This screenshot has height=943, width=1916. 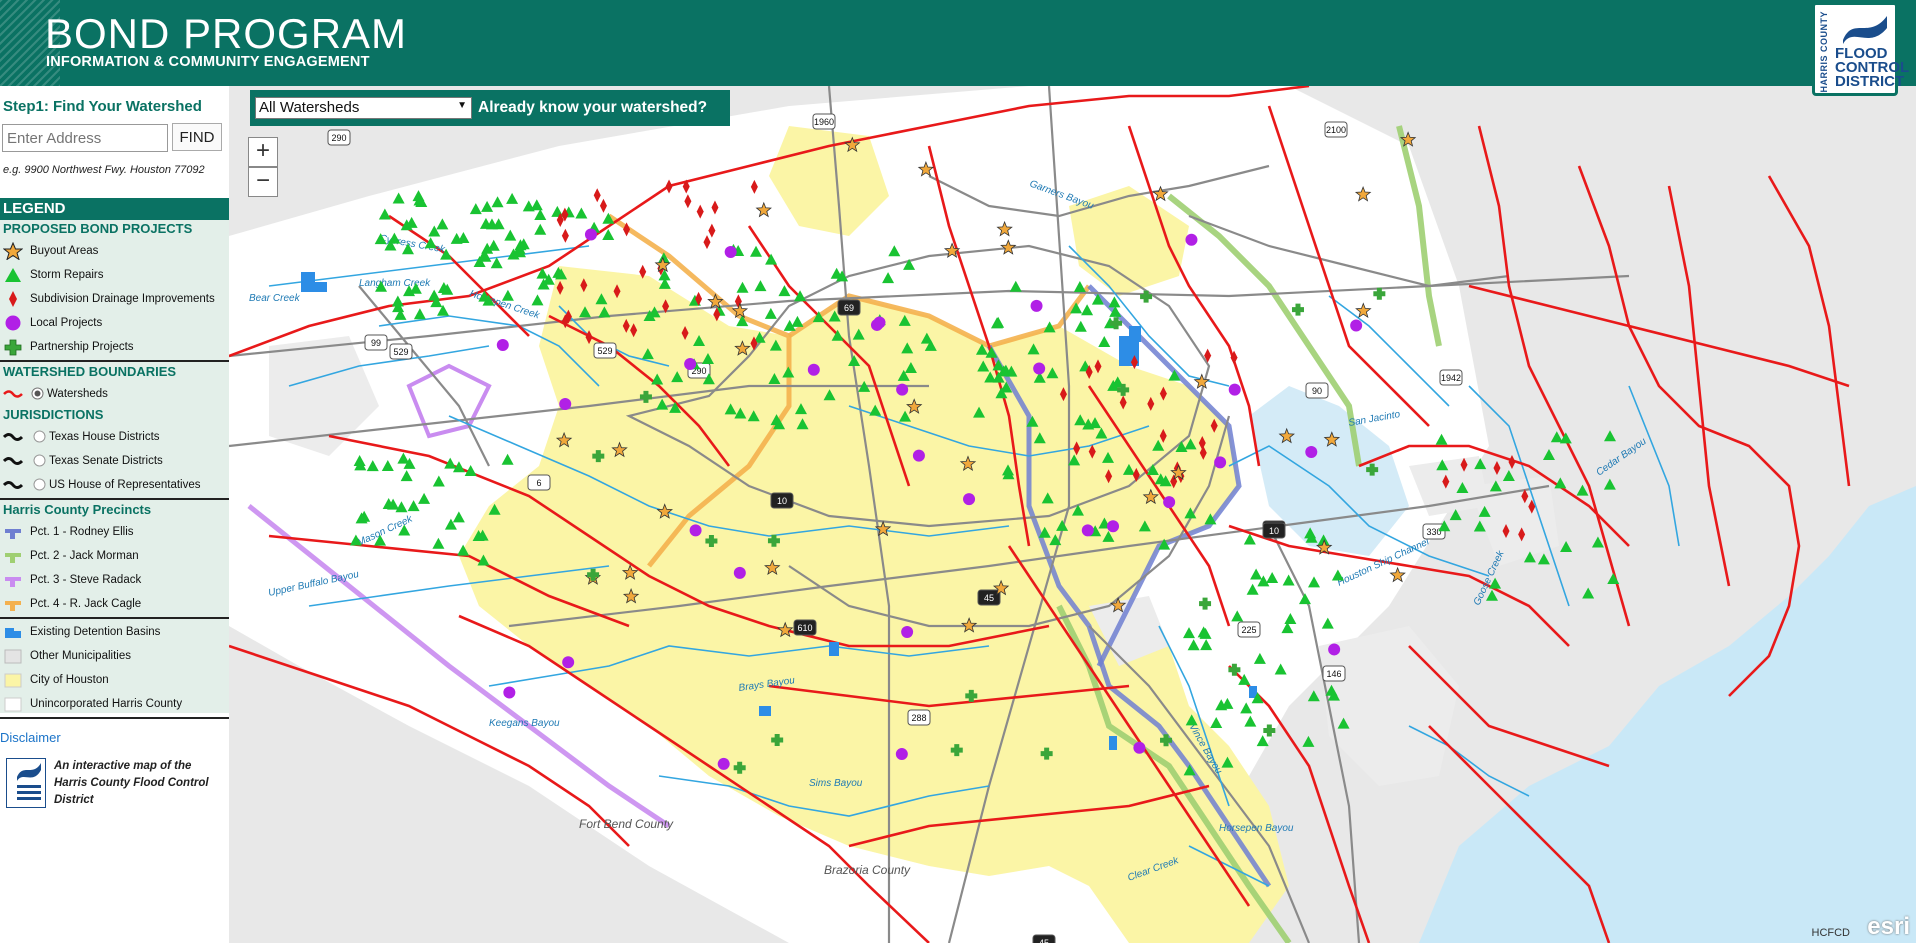 What do you see at coordinates (1433, 532) in the screenshot?
I see `svg-text: 330` at bounding box center [1433, 532].